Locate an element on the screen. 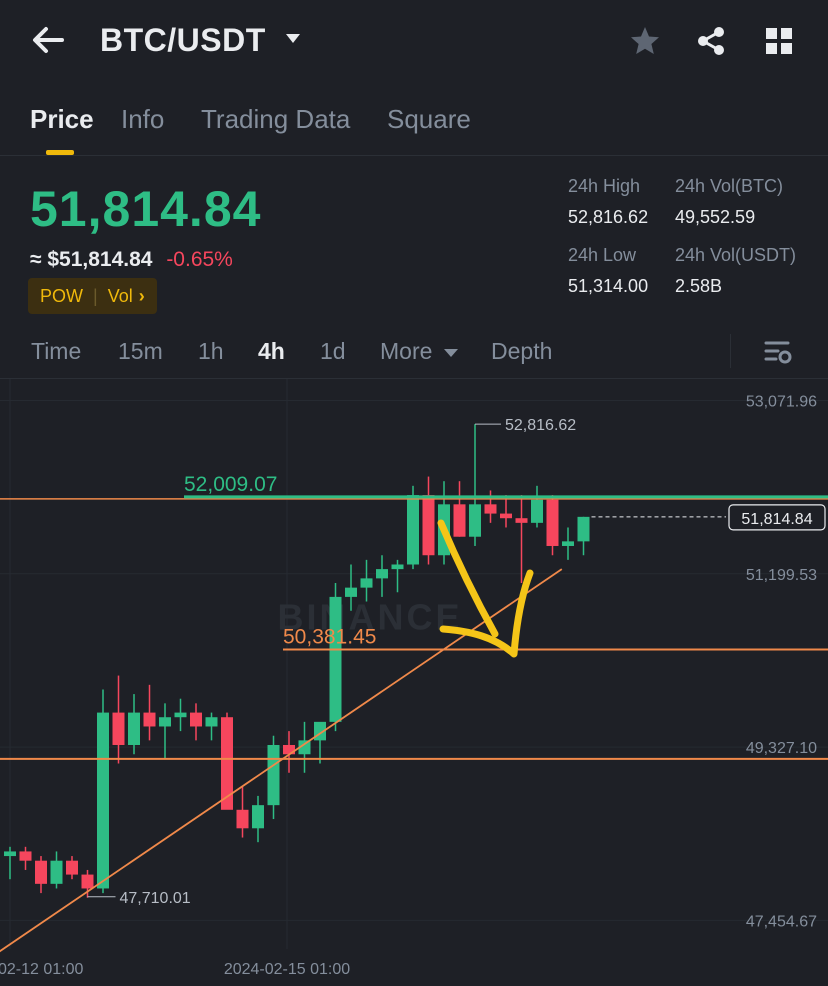 The width and height of the screenshot is (828, 986). y-tick-label: 47,454.67 is located at coordinates (781, 921).